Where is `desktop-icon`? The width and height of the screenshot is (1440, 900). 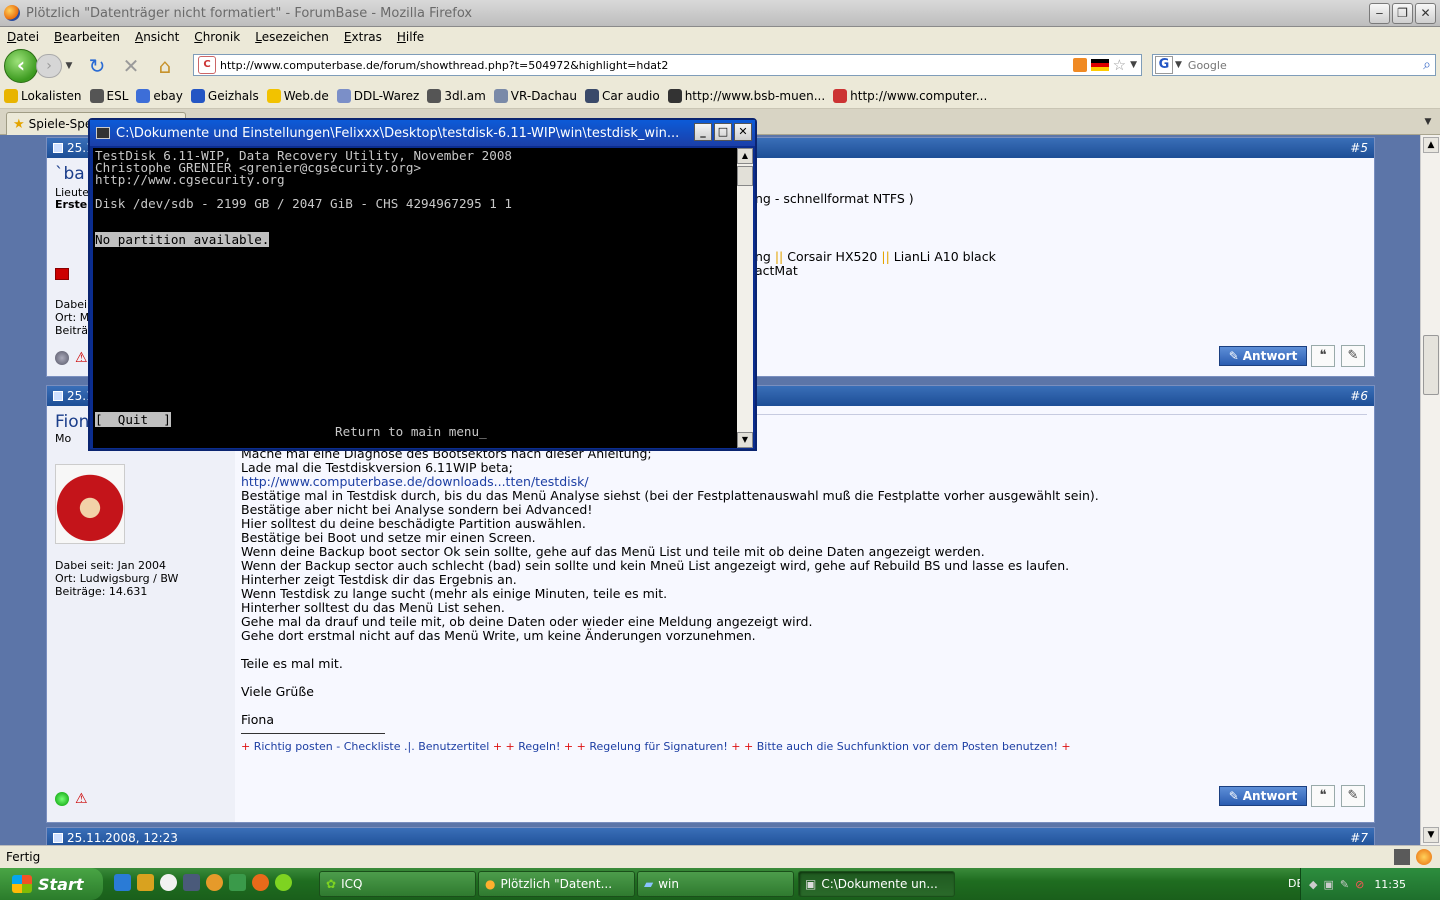
desktop-icon is located at coordinates (191, 882).